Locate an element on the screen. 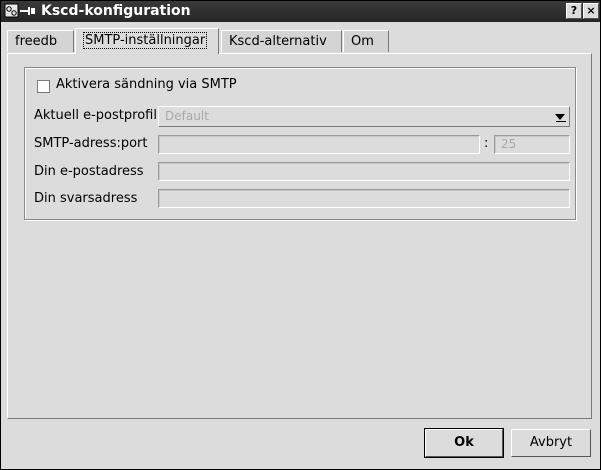 The image size is (601, 470). profile-label: Aktuell e-postprofil is located at coordinates (95, 115).